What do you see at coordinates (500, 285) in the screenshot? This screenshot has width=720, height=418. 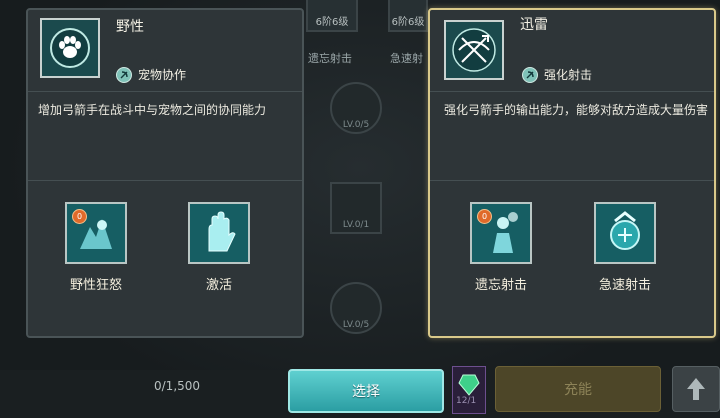 I see `sub-skill-label: 遗忘射击` at bounding box center [500, 285].